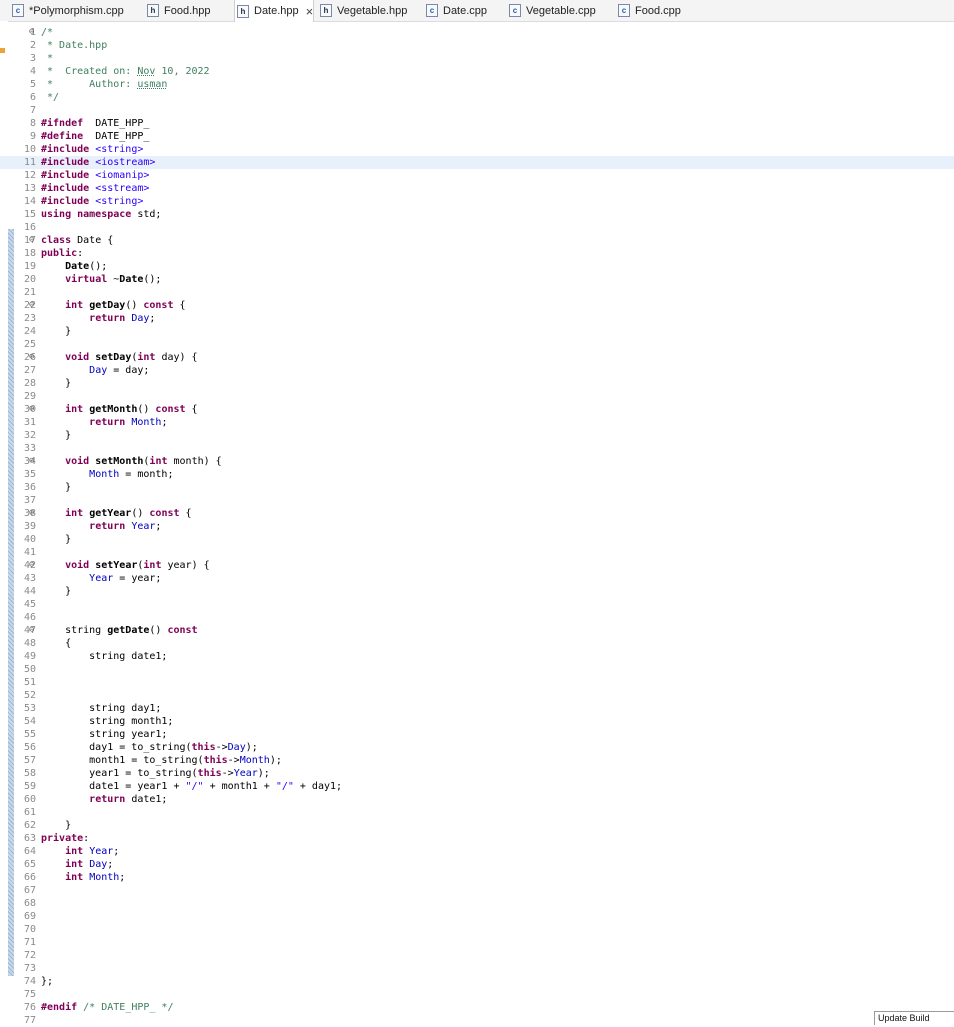  What do you see at coordinates (477, 539) in the screenshot?
I see `code-line: 40 }` at bounding box center [477, 539].